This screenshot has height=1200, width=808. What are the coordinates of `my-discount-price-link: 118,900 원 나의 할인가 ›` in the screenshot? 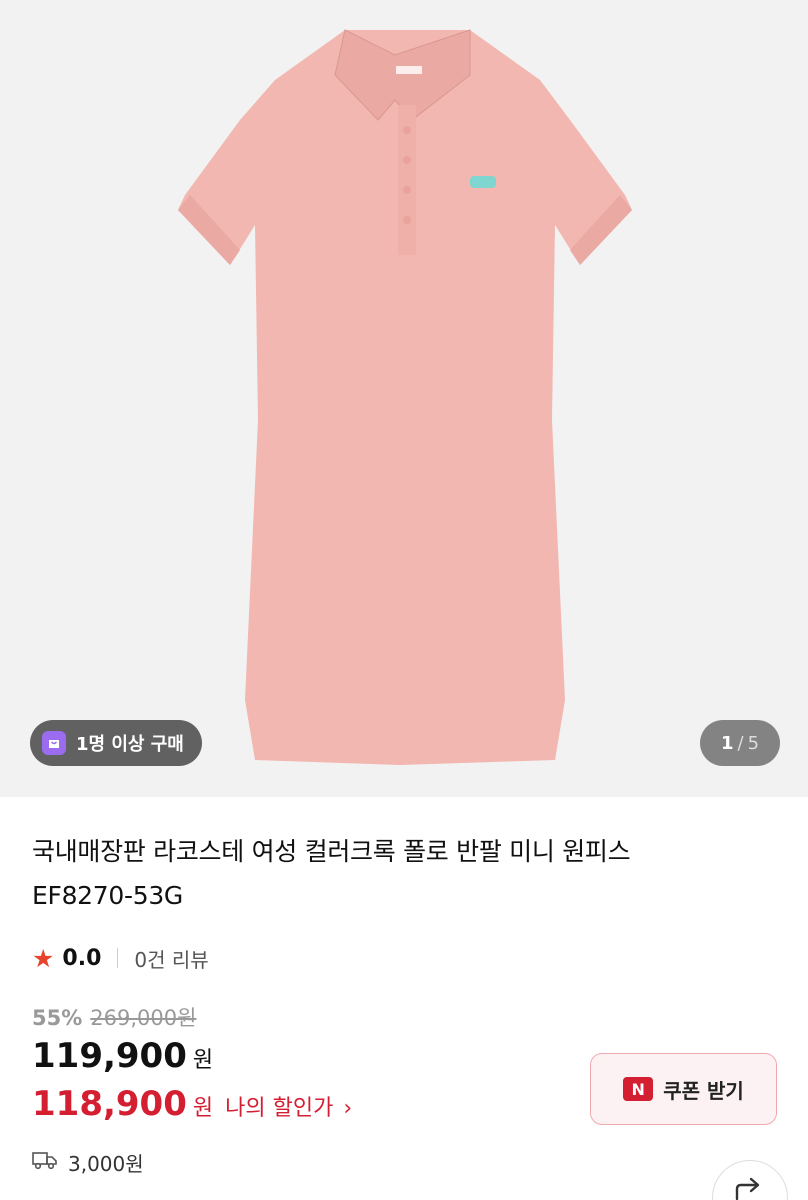 It's located at (192, 1104).